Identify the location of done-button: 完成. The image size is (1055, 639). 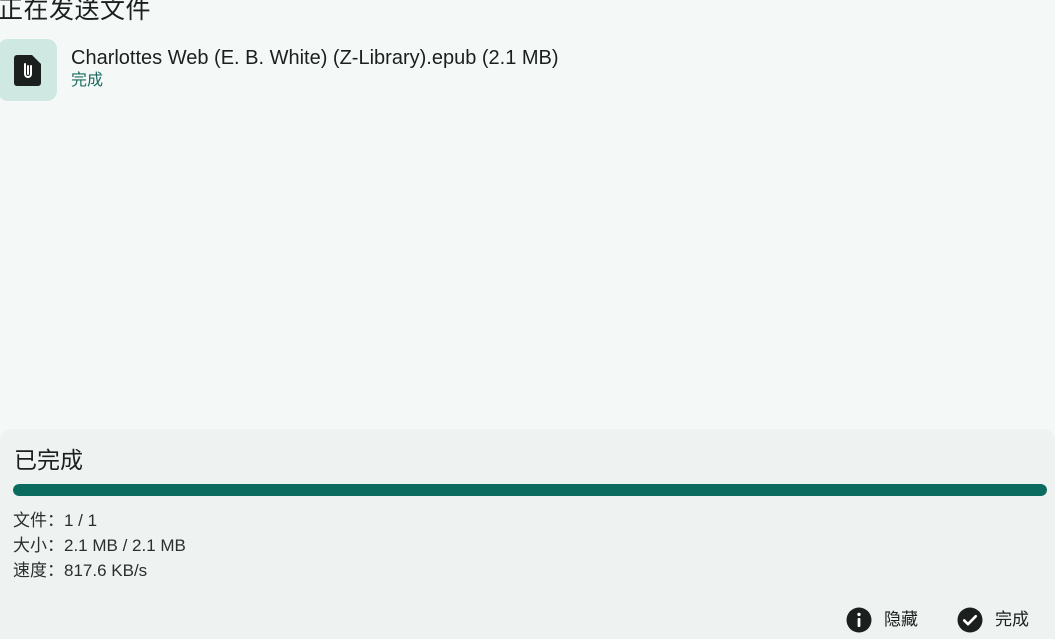
(992, 620).